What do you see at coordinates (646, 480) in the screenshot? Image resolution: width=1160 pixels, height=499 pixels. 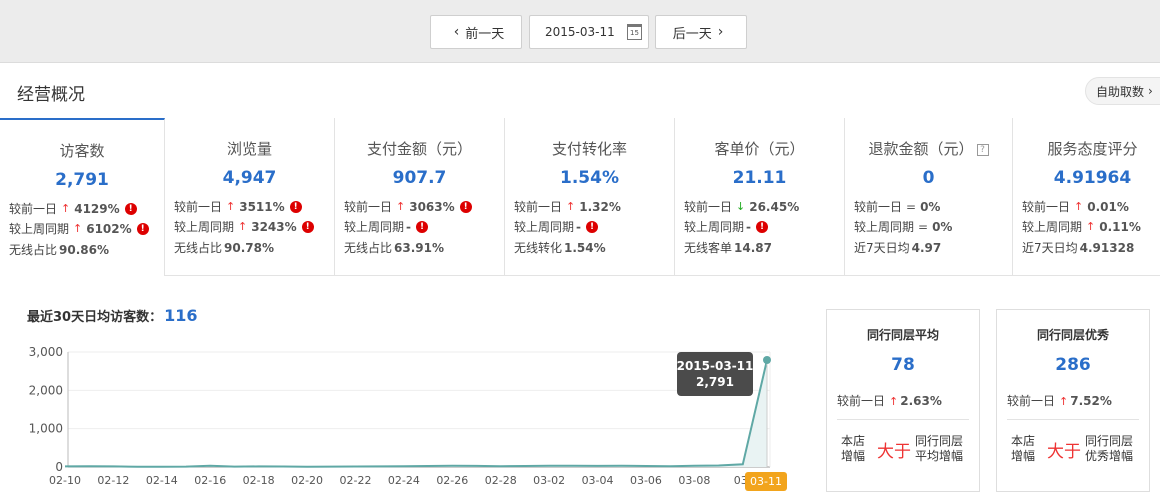 I see `x-tick-label: 03-06` at bounding box center [646, 480].